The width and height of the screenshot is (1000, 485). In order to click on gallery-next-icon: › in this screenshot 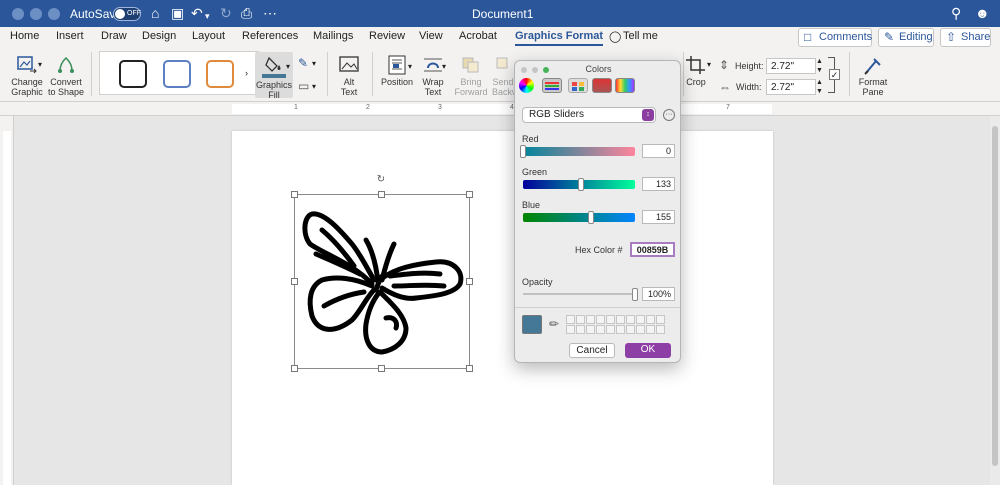, I will do `click(246, 73)`.